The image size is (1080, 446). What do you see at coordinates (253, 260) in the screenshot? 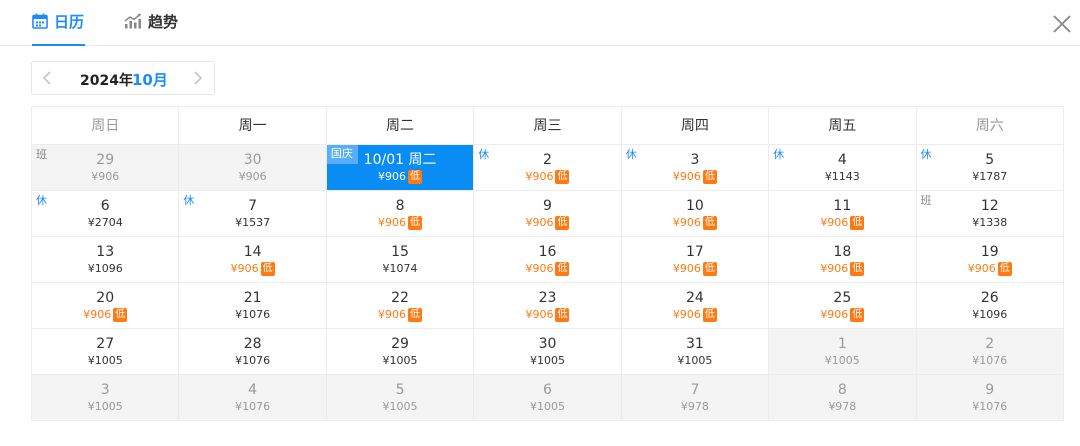
I see `date-cell: 14 ¥906 低` at bounding box center [253, 260].